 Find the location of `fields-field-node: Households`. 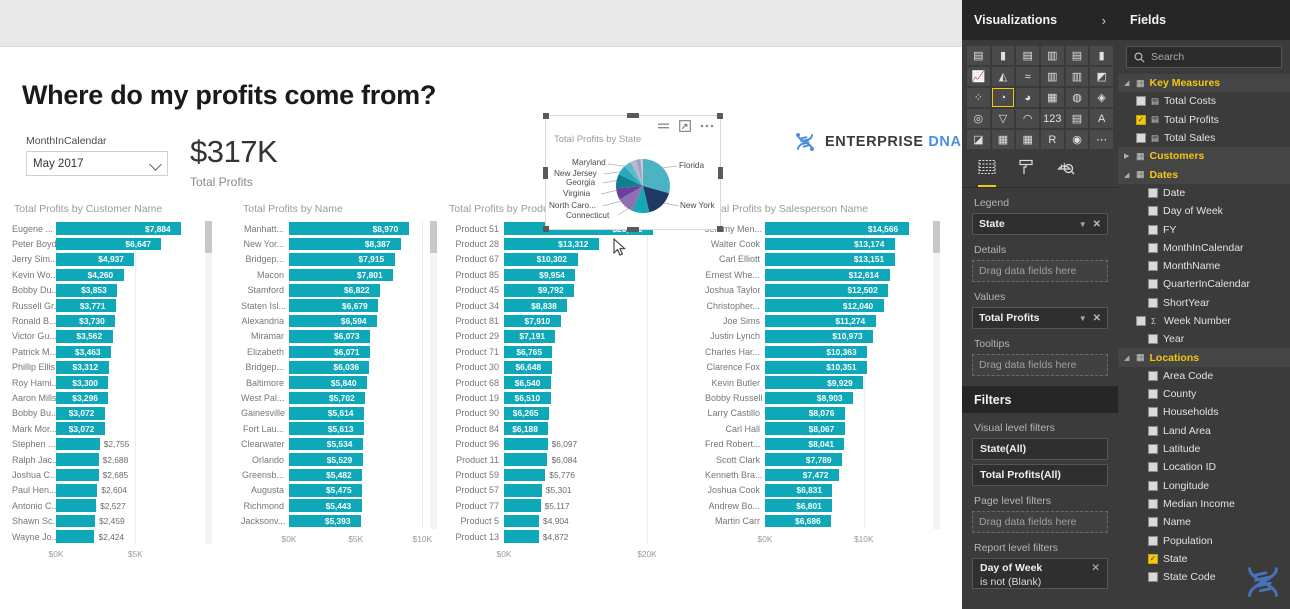

fields-field-node: Households is located at coordinates (1204, 412).